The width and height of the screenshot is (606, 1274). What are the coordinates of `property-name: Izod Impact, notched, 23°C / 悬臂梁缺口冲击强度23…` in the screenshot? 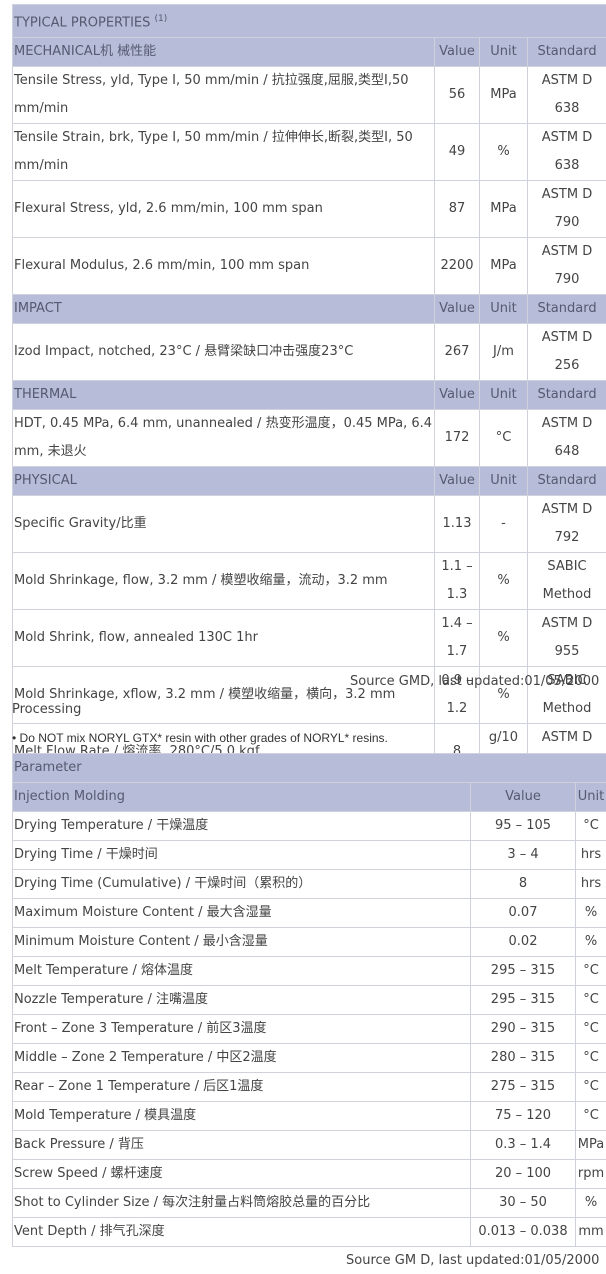 It's located at (223, 352).